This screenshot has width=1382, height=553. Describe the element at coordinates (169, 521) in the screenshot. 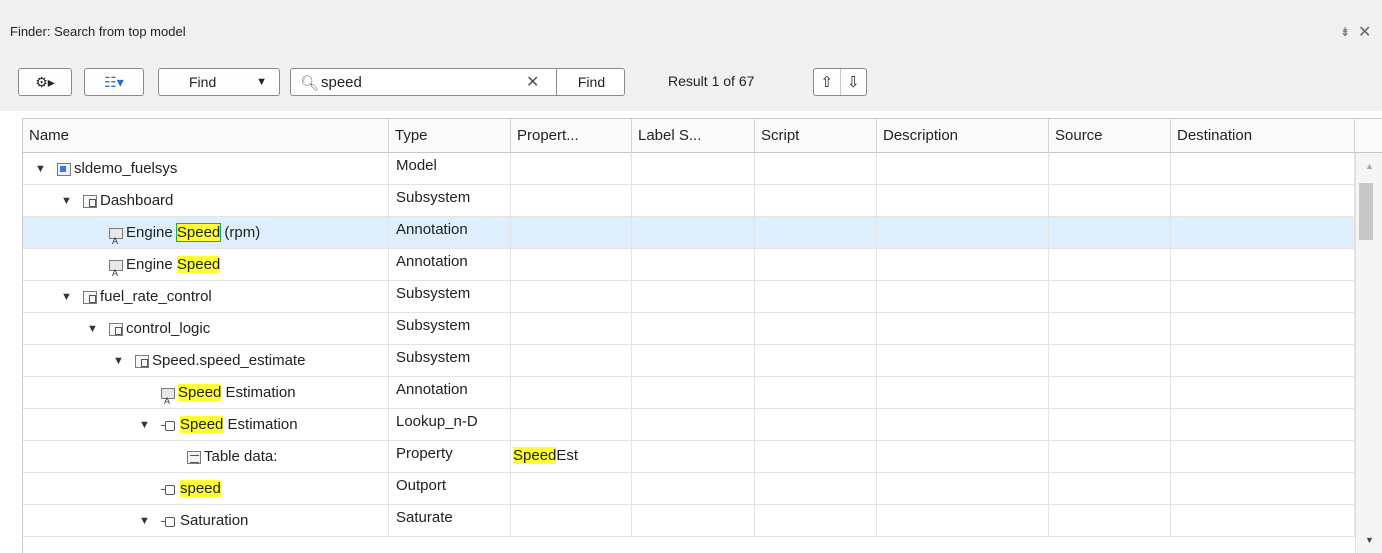

I see `block-port-icon` at that location.